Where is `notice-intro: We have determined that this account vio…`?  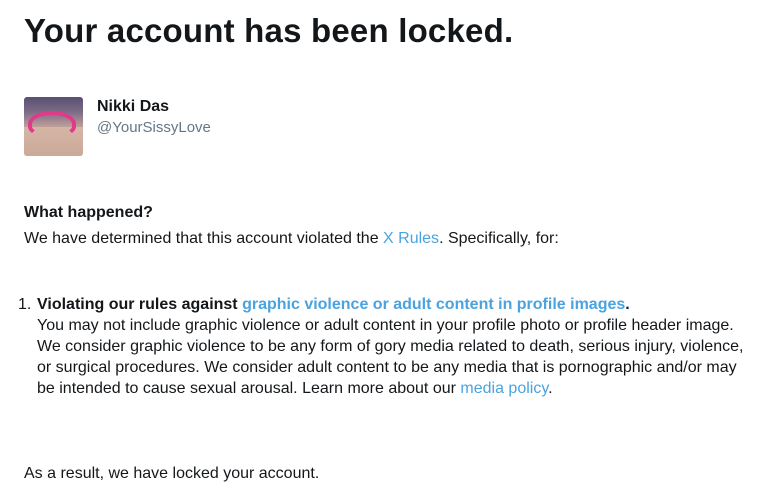 notice-intro: We have determined that this account vio… is located at coordinates (291, 239).